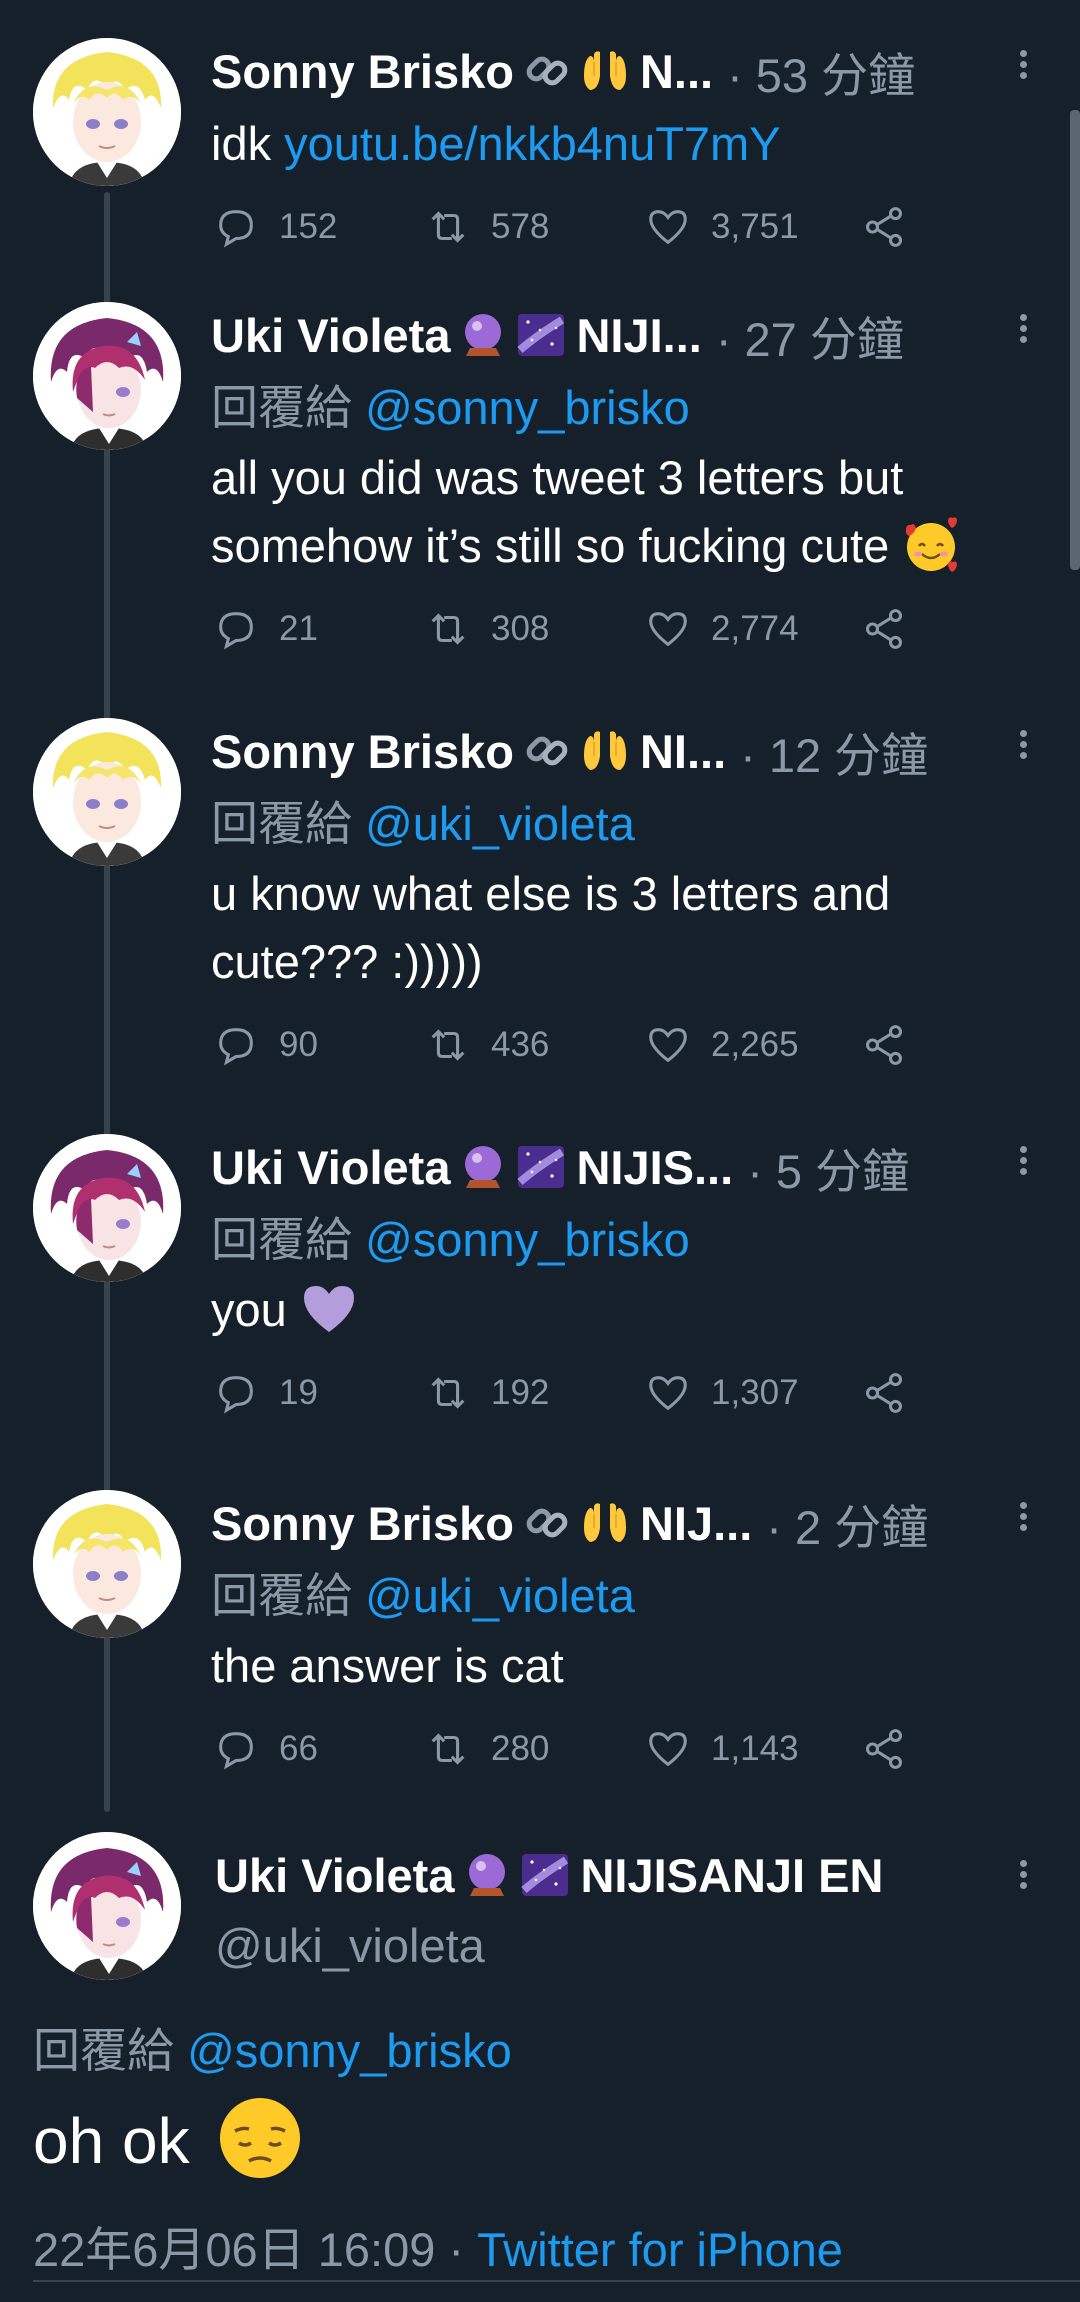  What do you see at coordinates (1075, 340) in the screenshot?
I see `scrollbar` at bounding box center [1075, 340].